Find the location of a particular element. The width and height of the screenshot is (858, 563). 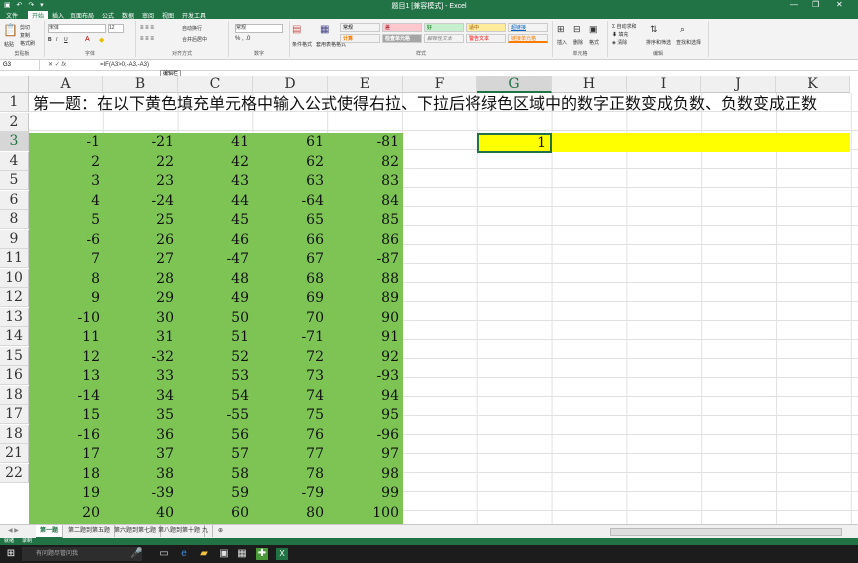

data-cell: 35 is located at coordinates (140, 415).